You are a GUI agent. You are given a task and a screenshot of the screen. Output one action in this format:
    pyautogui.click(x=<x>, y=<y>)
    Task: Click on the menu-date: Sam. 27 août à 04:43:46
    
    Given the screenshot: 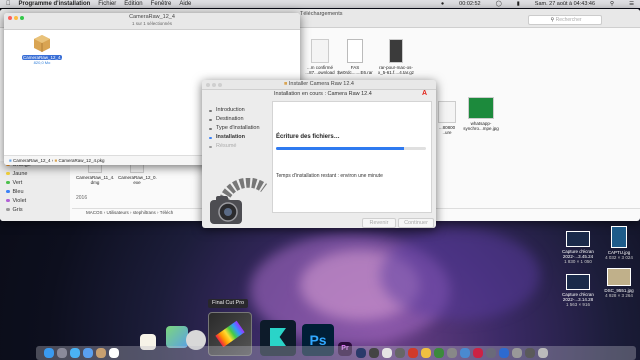 What is the action you would take?
    pyautogui.click(x=565, y=4)
    